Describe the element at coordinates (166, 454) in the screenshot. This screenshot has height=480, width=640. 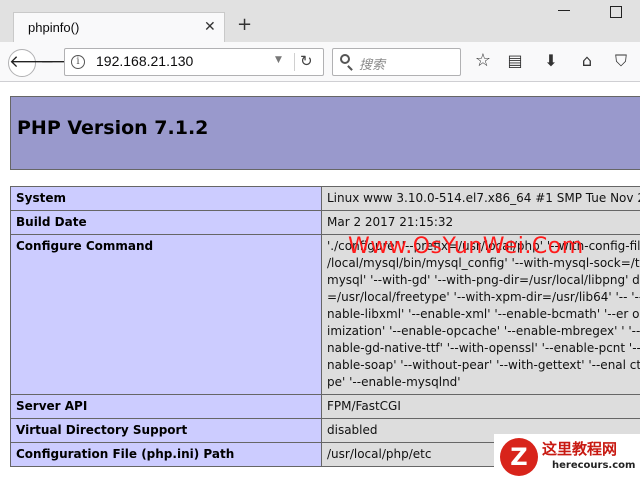
I see `row-key: Configuration File (php.ini) Path` at that location.